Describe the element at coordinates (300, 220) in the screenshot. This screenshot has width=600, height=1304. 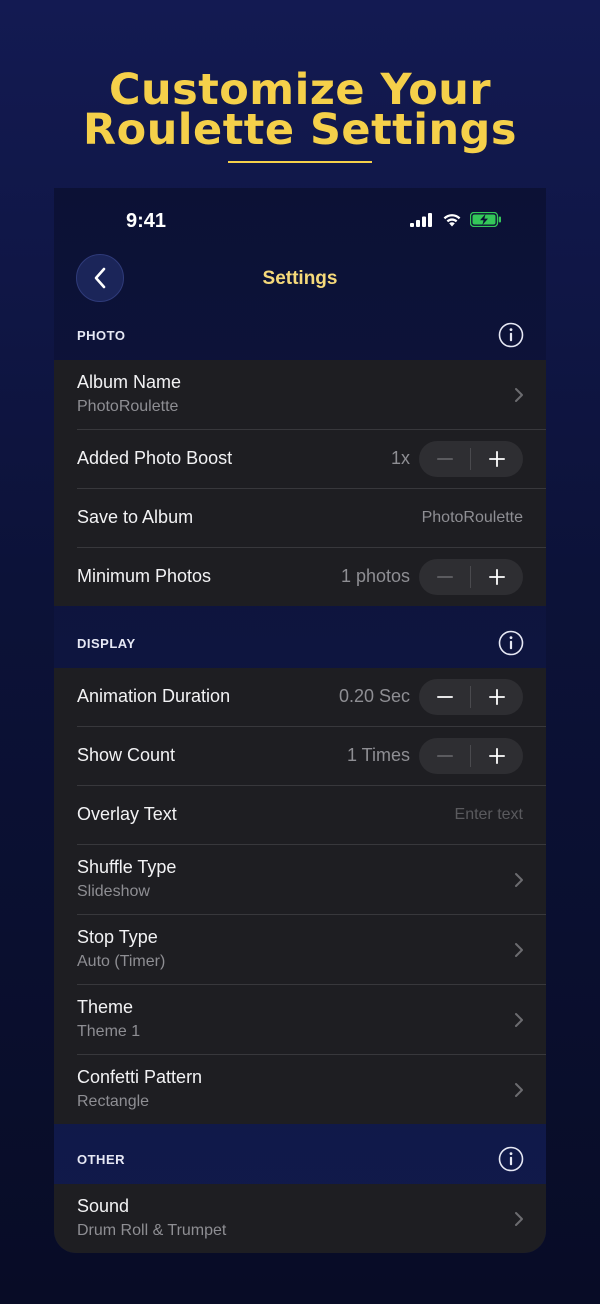
I see `status-bar: 9:41` at that location.